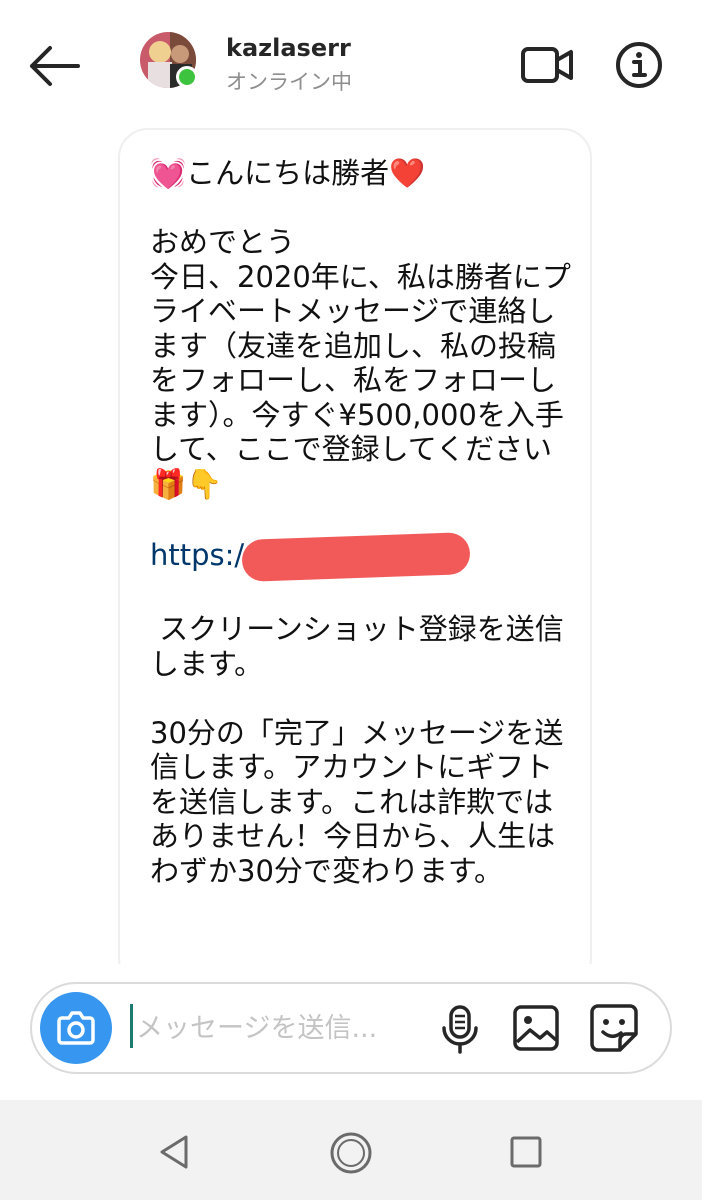 Image resolution: width=702 pixels, height=1200 pixels. I want to click on nav-recents-square-icon, so click(526, 1152).